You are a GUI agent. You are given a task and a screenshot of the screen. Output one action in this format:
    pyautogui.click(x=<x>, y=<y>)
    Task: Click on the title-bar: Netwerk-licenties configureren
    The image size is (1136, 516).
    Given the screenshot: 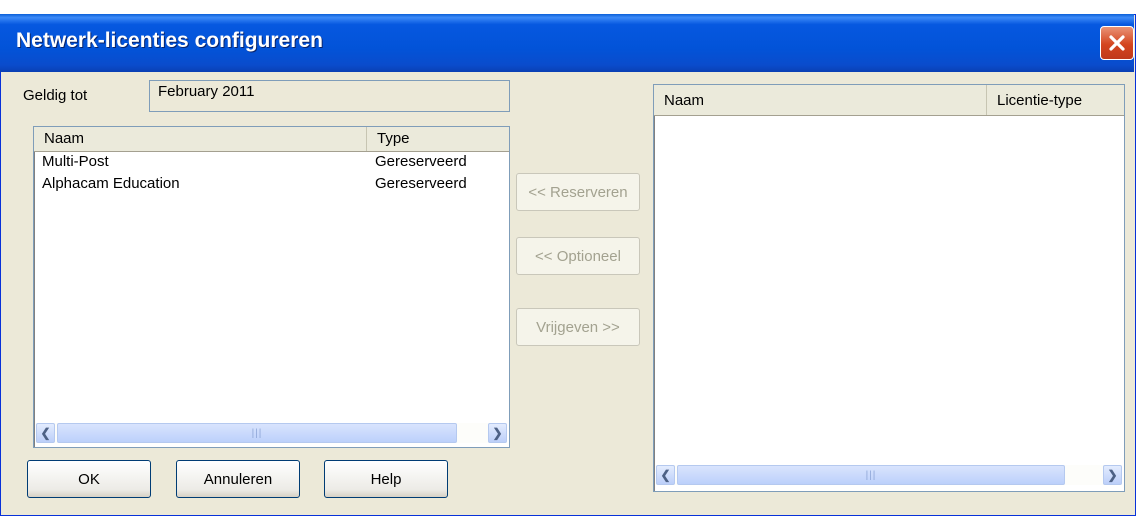 What is the action you would take?
    pyautogui.click(x=567, y=43)
    